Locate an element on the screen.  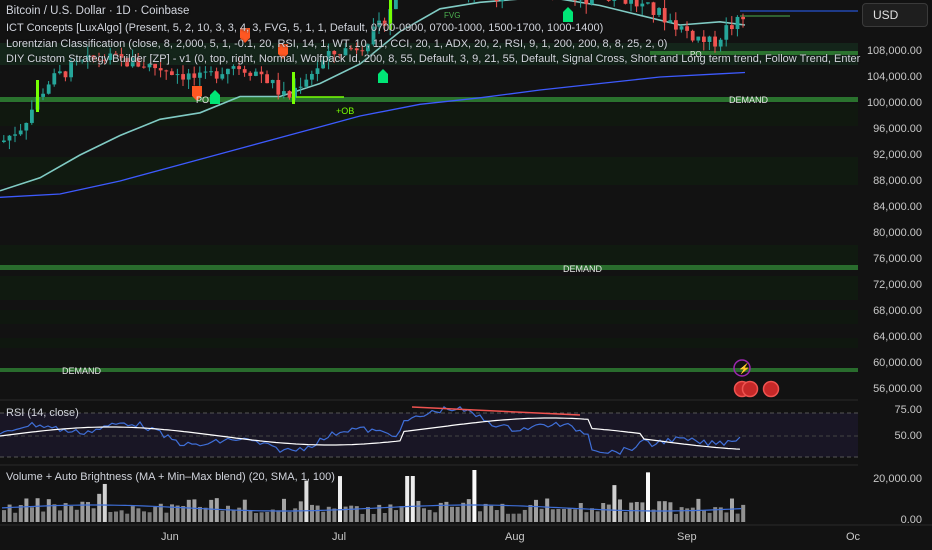
price-tick: 72,000.00 is located at coordinates (897, 285).